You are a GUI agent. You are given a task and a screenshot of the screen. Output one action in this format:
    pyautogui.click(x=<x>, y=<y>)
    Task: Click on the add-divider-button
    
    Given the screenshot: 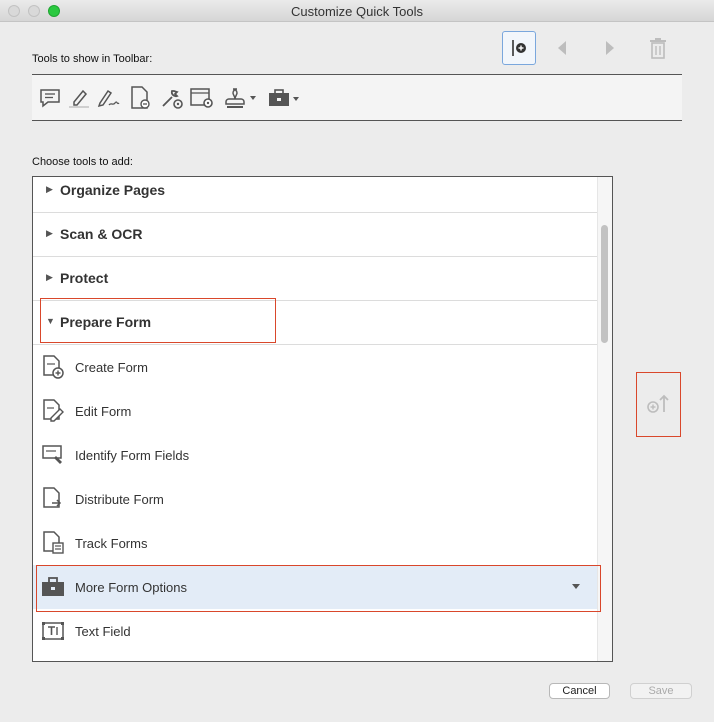 What is the action you would take?
    pyautogui.click(x=519, y=48)
    